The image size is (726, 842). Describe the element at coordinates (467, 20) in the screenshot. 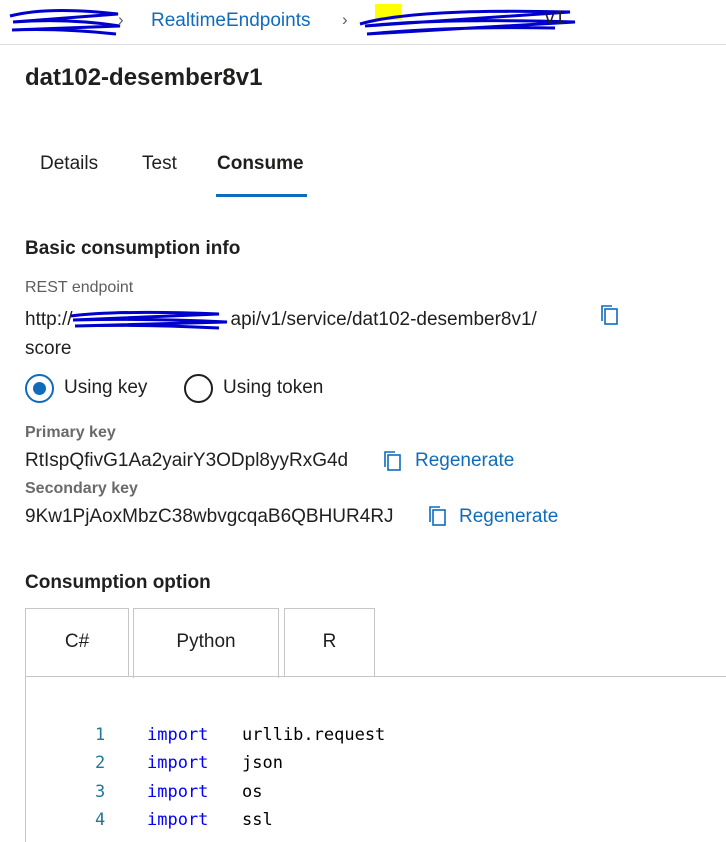

I see `redacted-current-crumb: v1` at that location.